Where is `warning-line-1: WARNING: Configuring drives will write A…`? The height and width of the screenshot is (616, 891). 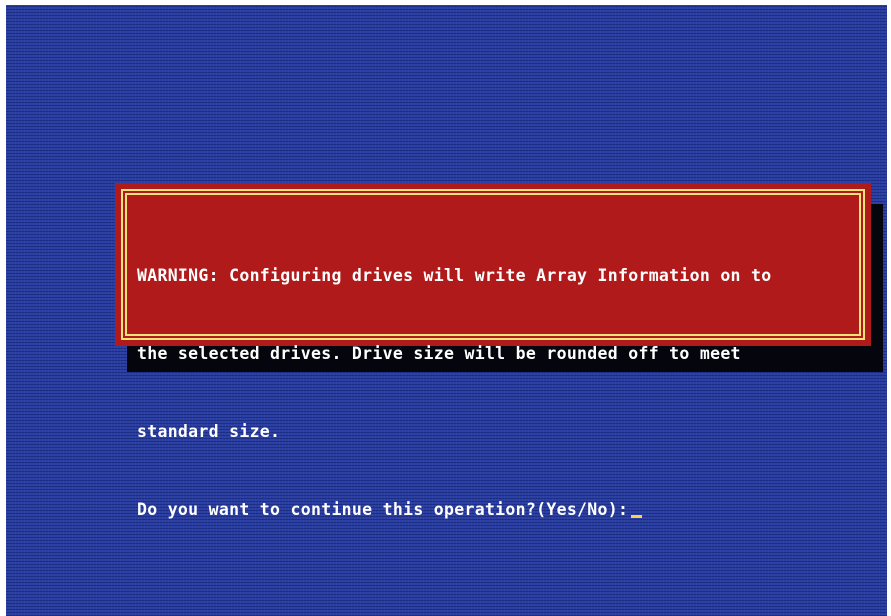 warning-line-1: WARNING: Configuring drives will write A… is located at coordinates (454, 275).